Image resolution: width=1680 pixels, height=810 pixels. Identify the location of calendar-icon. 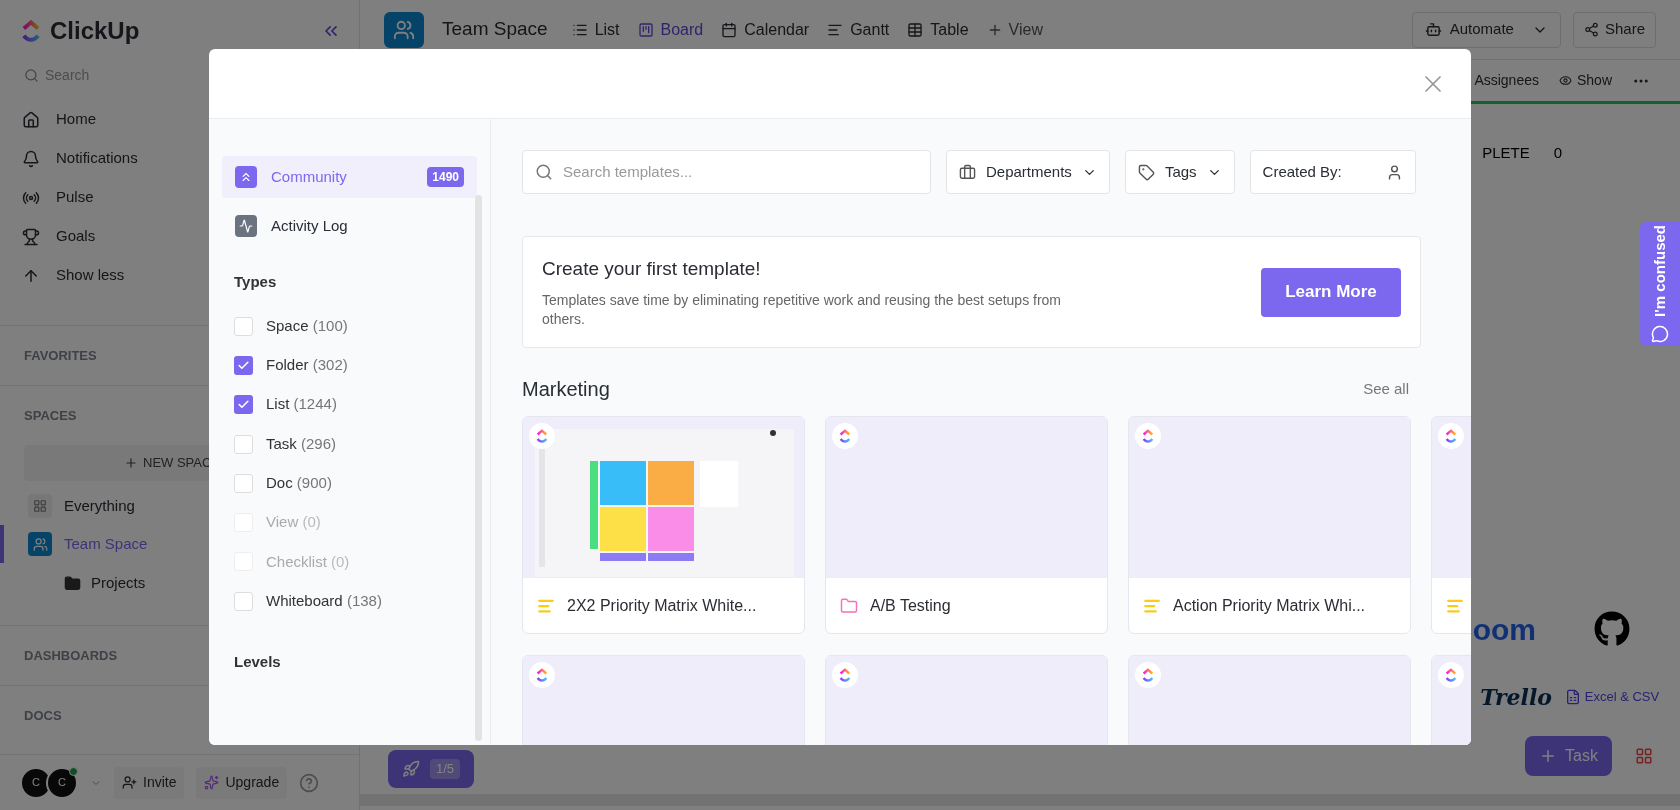
(729, 29).